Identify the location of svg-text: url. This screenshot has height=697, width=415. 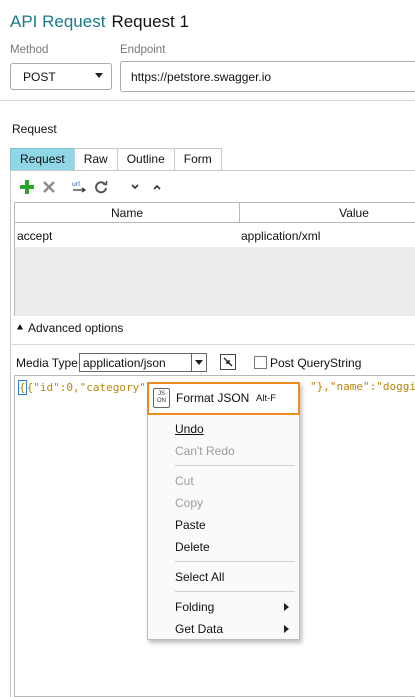
(76, 184).